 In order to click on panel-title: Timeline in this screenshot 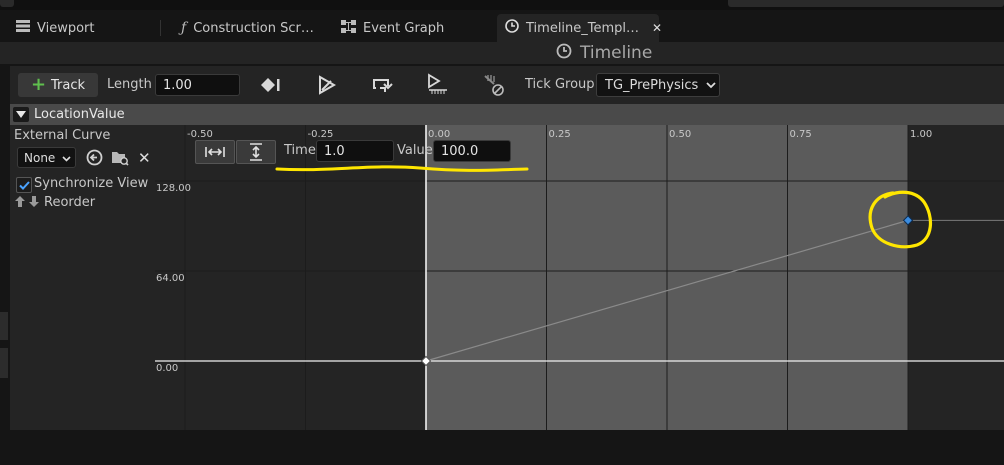, I will do `click(604, 53)`.